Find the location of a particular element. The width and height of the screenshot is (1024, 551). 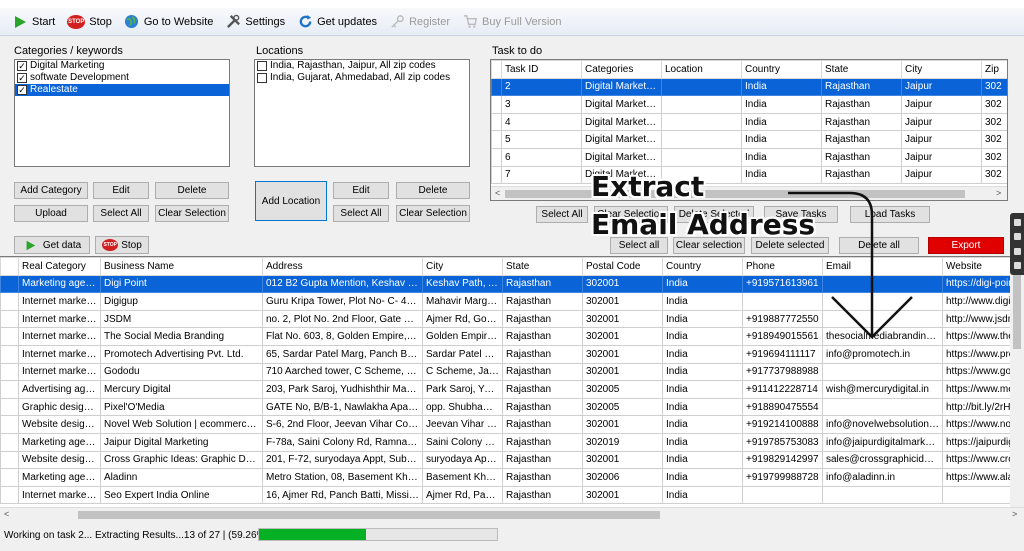

tasks-horizontal-scrollbar: < > is located at coordinates (749, 193).